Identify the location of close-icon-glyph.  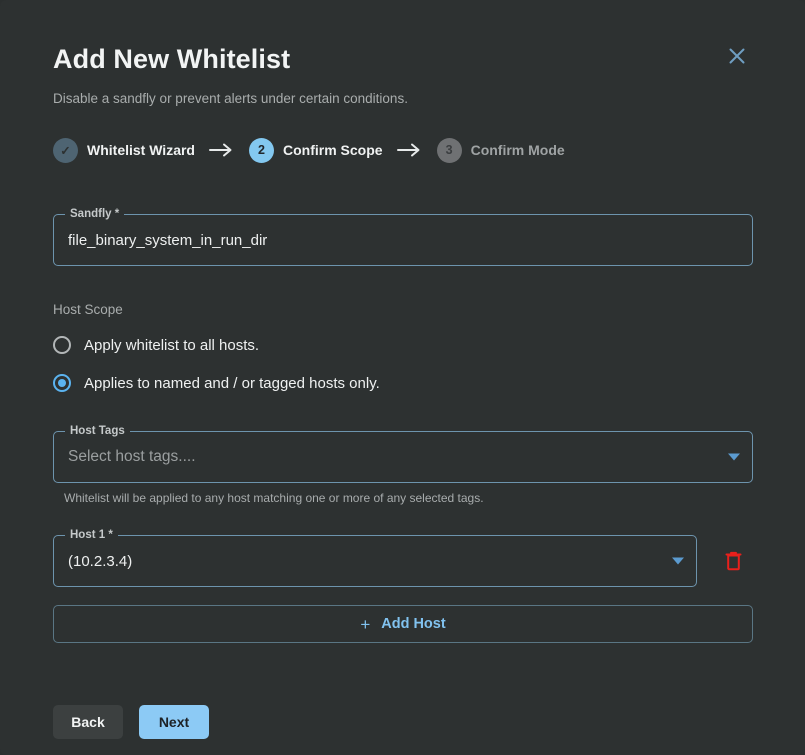
(737, 56).